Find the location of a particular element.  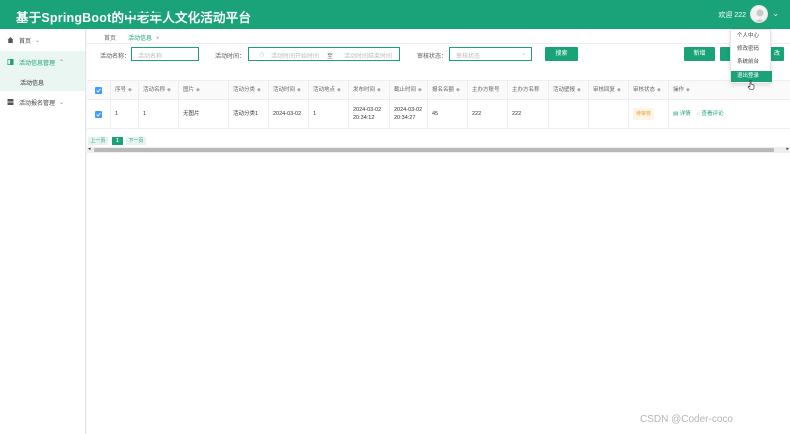

select-all-checkbox is located at coordinates (99, 90).